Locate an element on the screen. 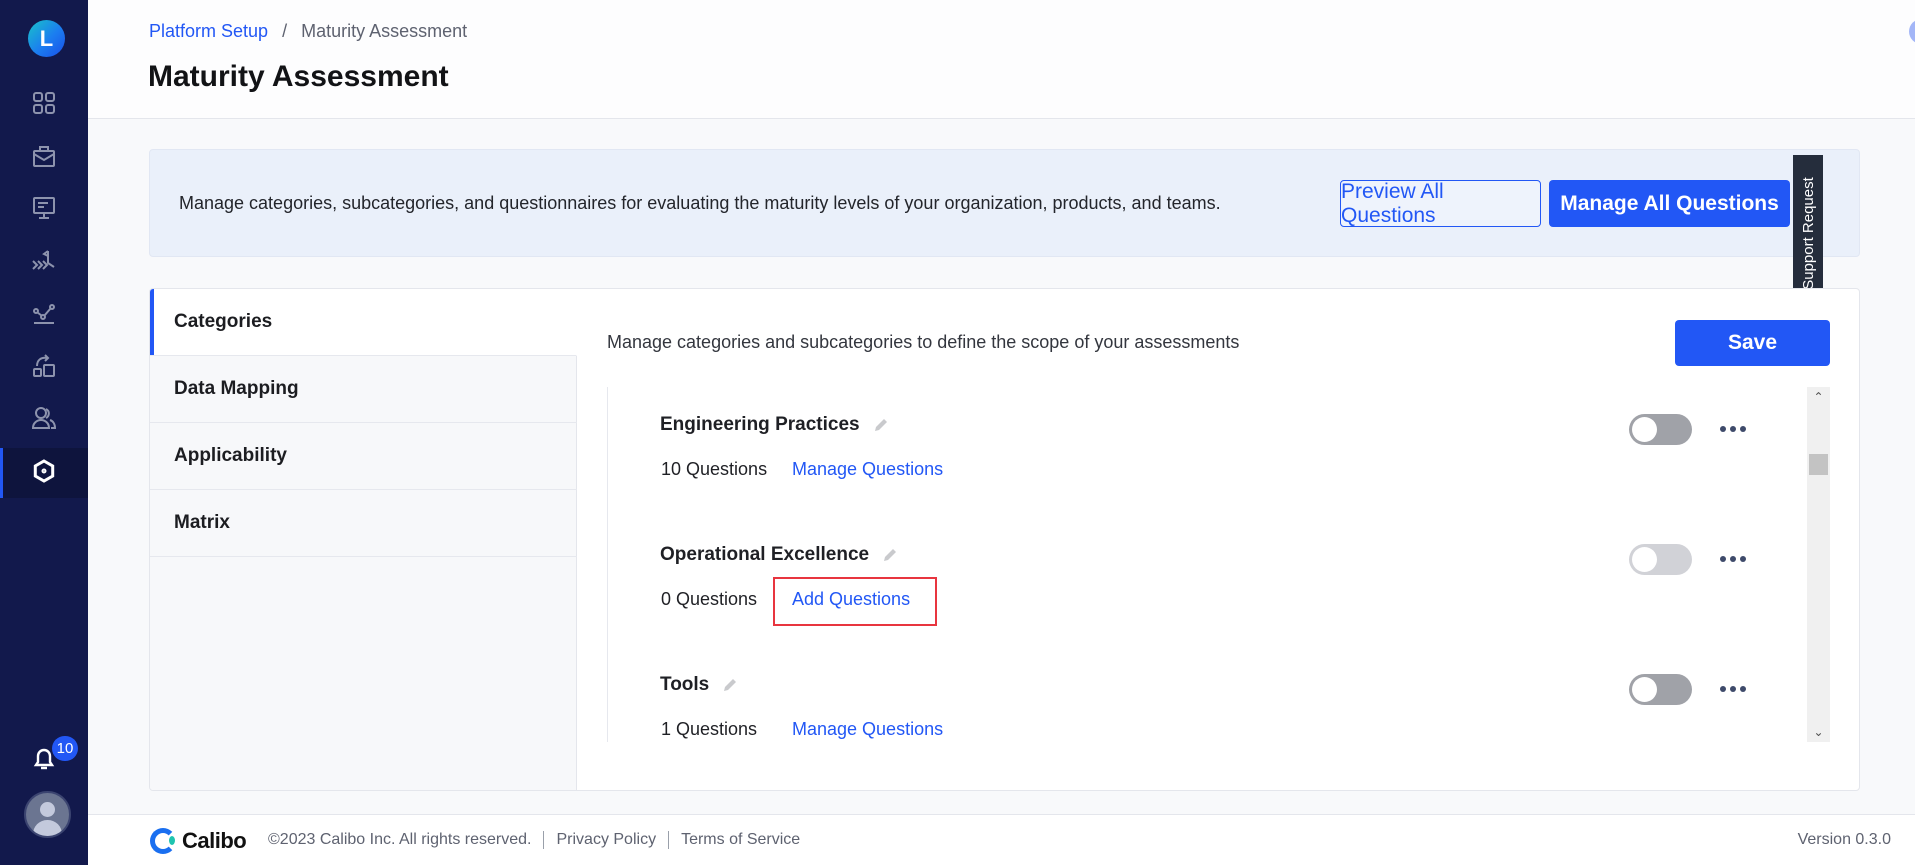 This screenshot has width=1915, height=865. nav-plan is located at coordinates (44, 263).